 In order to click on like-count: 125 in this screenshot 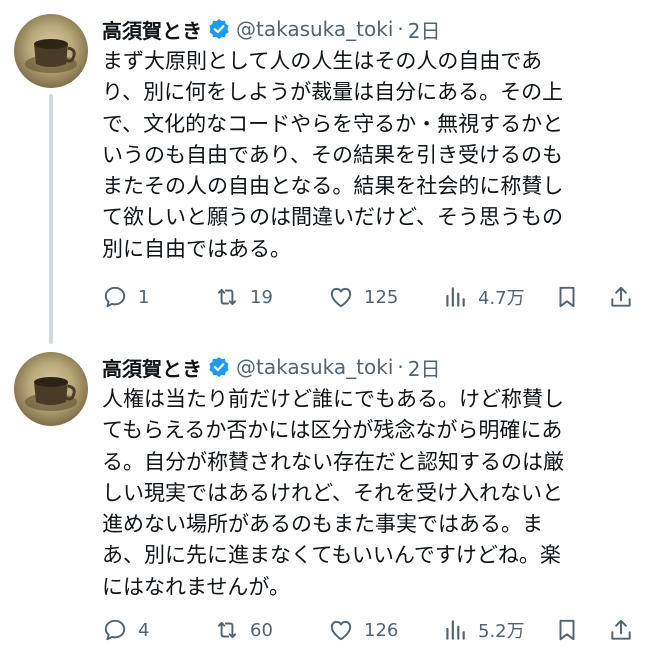, I will do `click(381, 297)`.